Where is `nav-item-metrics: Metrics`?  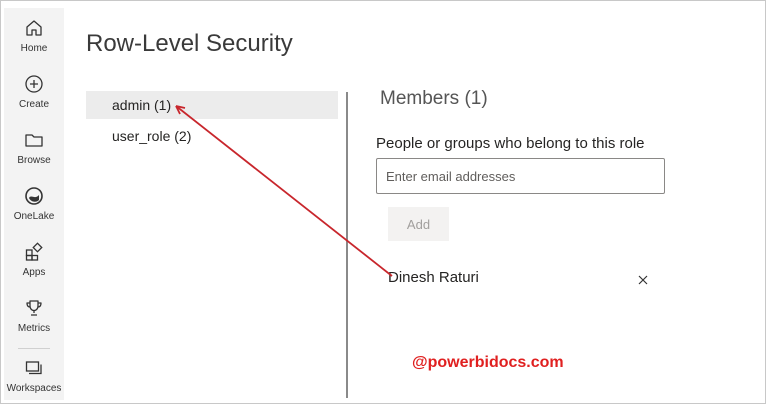 nav-item-metrics: Metrics is located at coordinates (34, 323).